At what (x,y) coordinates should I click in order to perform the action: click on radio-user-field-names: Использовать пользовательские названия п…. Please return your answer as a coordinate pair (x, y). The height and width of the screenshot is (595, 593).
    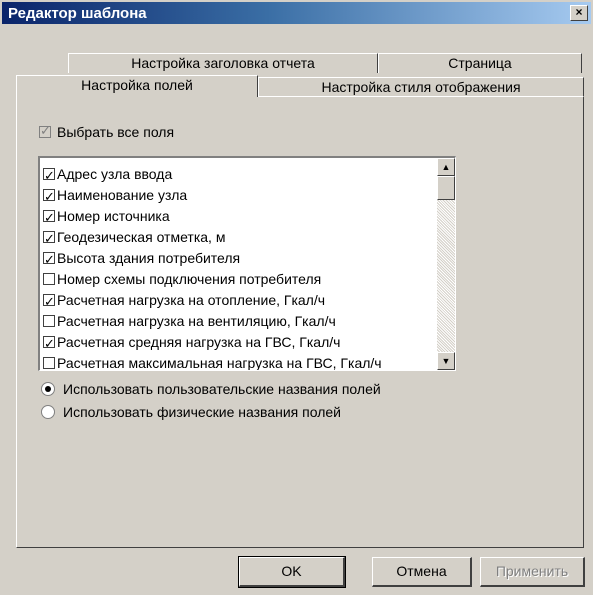
    Looking at the image, I should click on (211, 388).